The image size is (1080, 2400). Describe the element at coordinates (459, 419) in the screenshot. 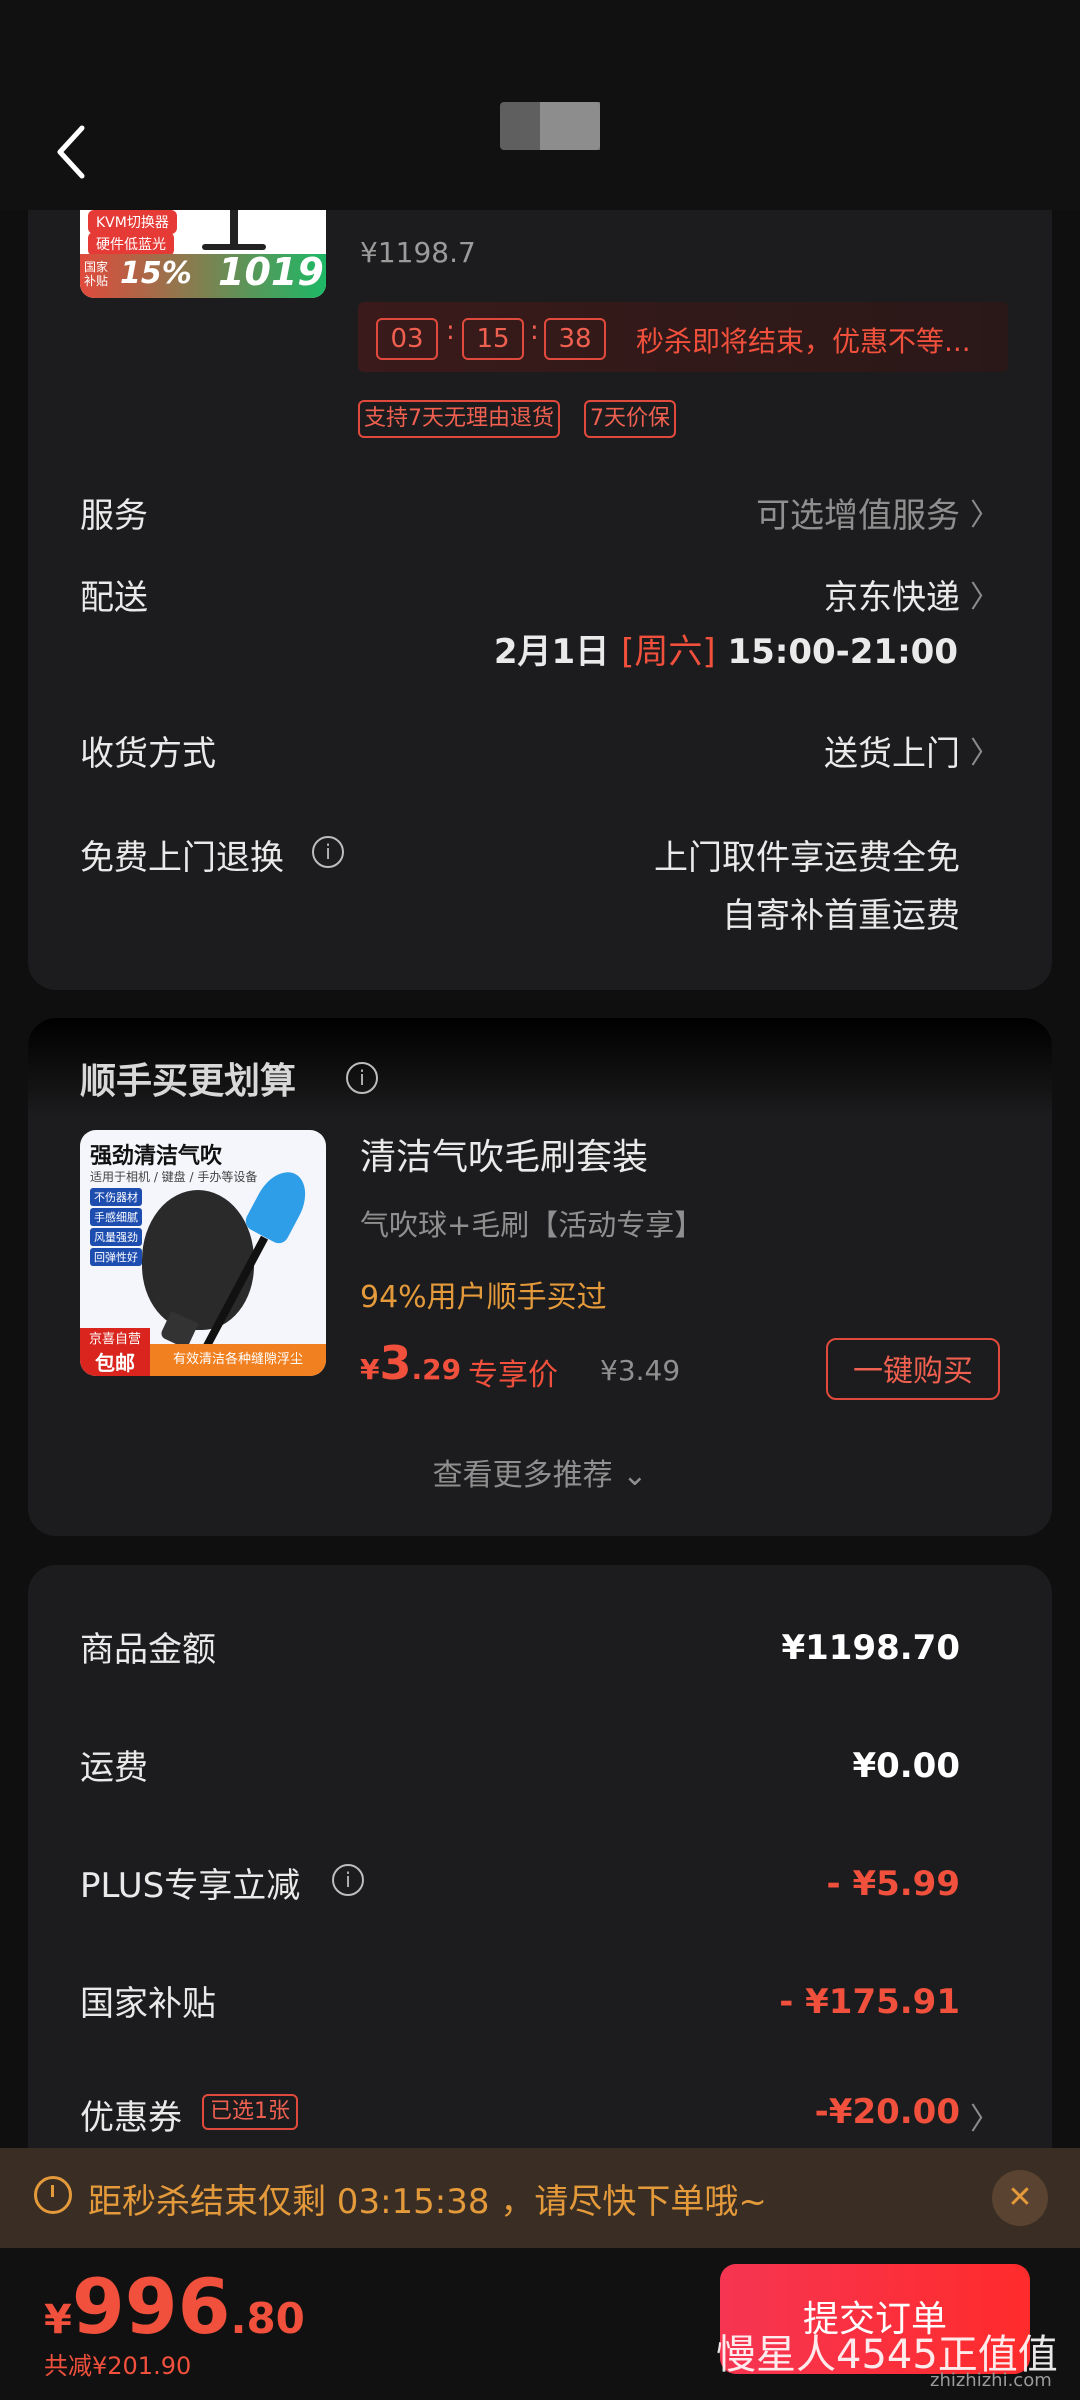

I see `return-tag: 支持7天无理由退货` at that location.